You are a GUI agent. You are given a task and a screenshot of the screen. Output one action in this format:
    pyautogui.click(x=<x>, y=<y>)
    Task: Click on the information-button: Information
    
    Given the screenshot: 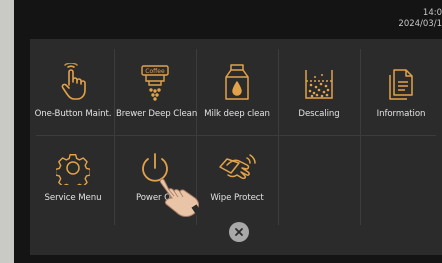 What is the action you would take?
    pyautogui.click(x=401, y=90)
    